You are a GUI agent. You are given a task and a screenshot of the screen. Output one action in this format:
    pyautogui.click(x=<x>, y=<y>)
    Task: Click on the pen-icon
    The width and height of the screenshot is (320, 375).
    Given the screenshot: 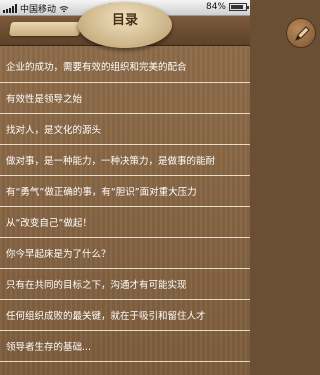 What is the action you would take?
    pyautogui.click(x=302, y=33)
    